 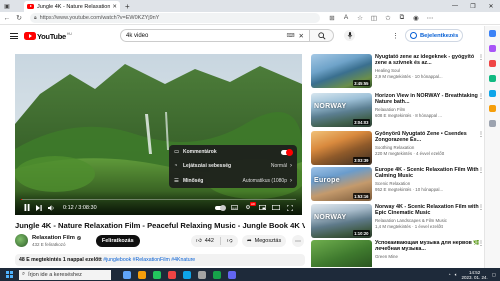 I want to click on file-explorer-icon, so click(x=142, y=274).